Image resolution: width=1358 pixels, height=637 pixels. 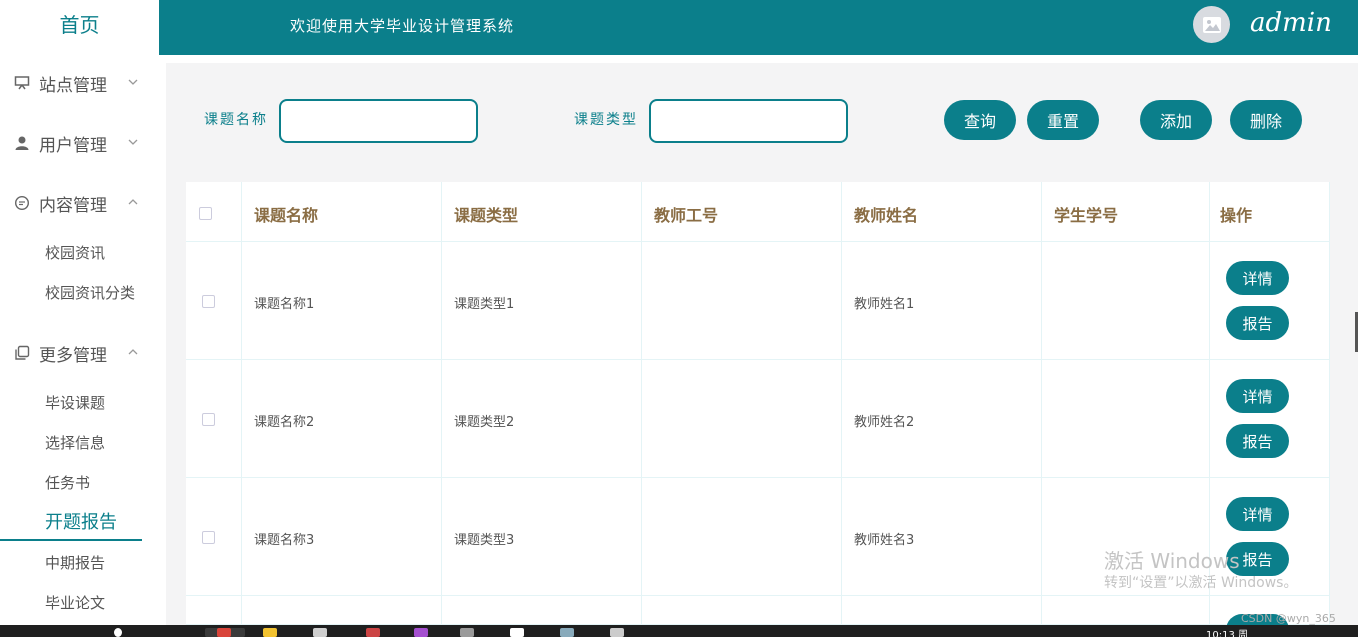 What do you see at coordinates (378, 121) in the screenshot?
I see `topic-name-input` at bounding box center [378, 121].